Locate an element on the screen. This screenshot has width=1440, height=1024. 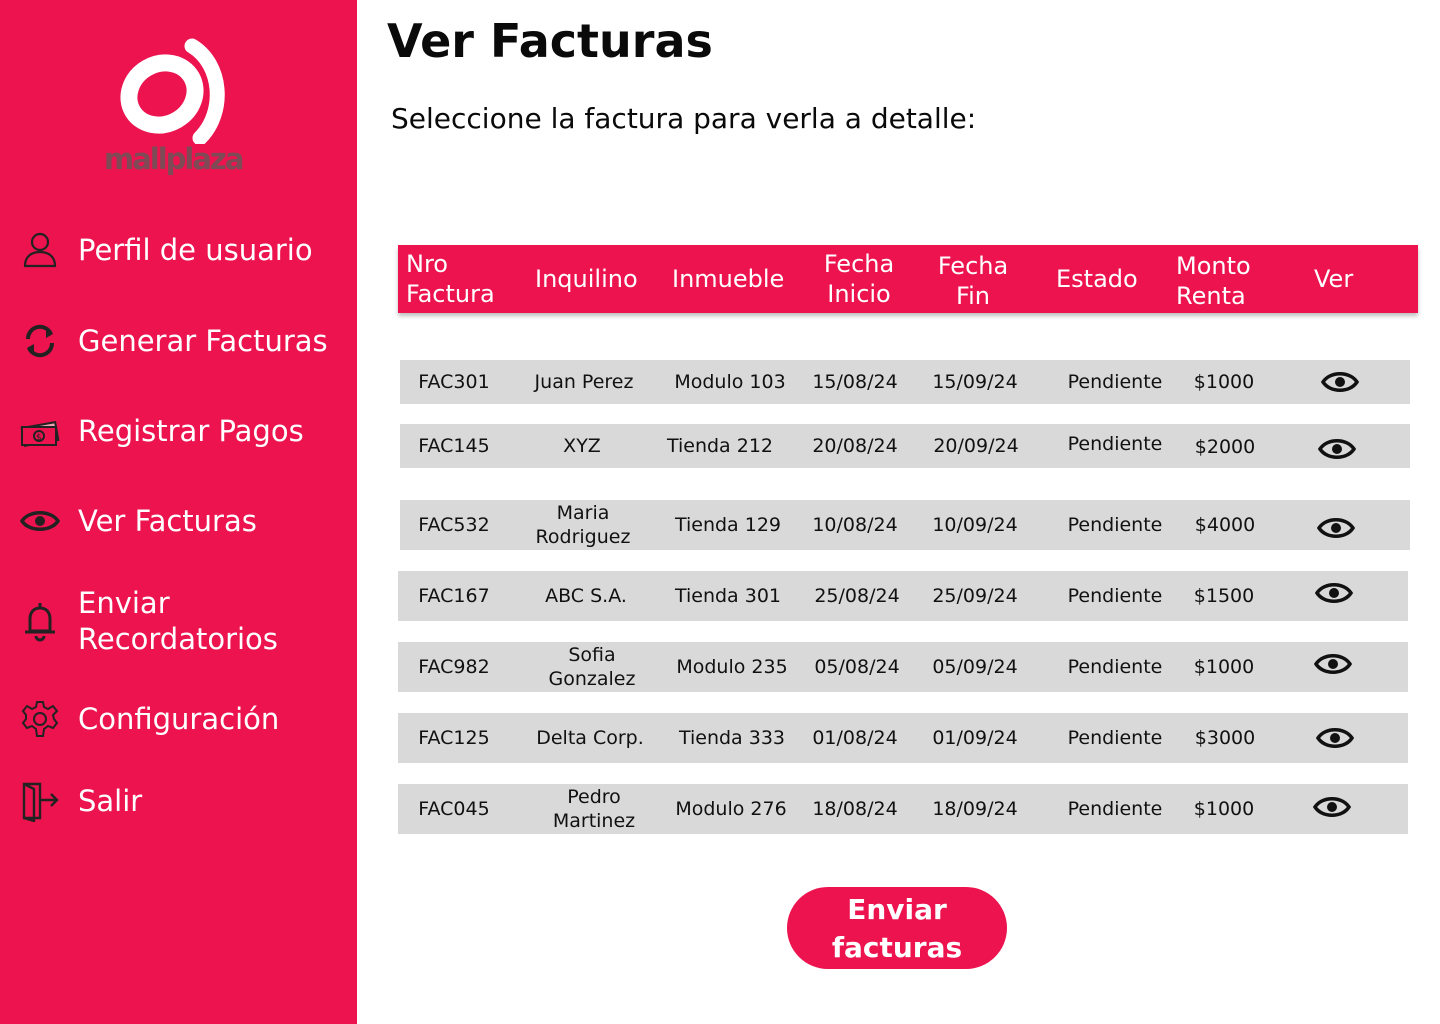
cell-nro: FAC145 is located at coordinates (454, 446).